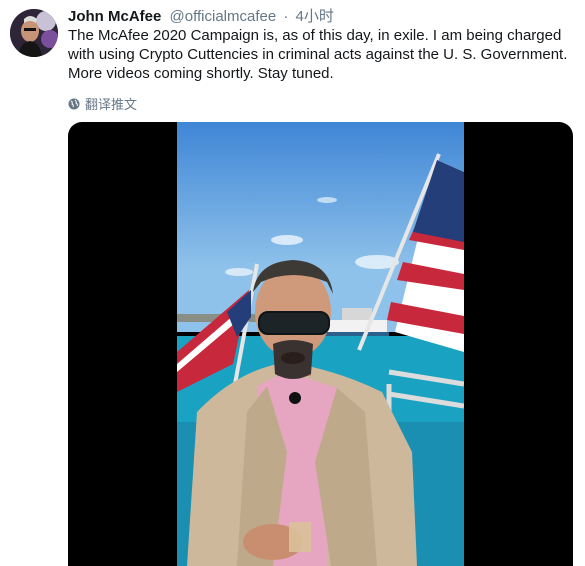 This screenshot has height=566, width=585. I want to click on tweet-timestamp: 4小时, so click(315, 16).